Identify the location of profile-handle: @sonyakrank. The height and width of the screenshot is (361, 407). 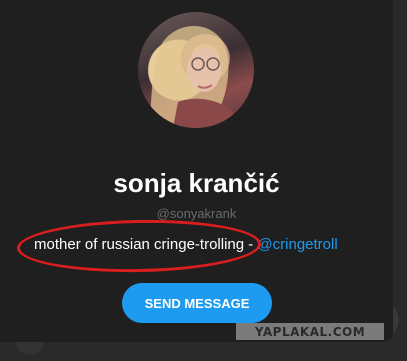
(196, 213).